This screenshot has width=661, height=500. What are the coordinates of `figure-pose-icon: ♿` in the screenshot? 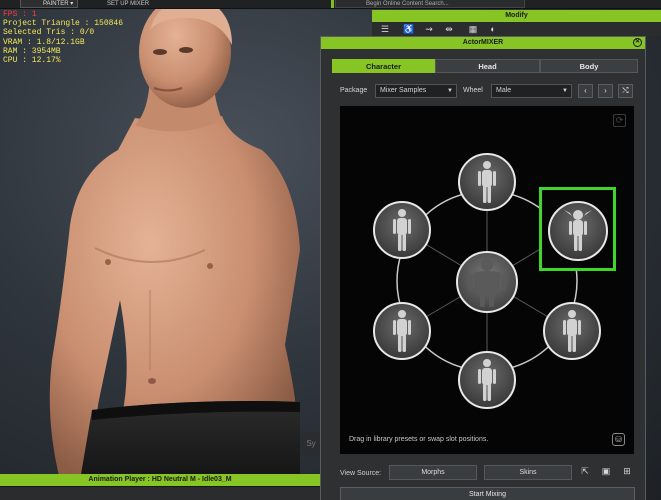 It's located at (409, 29).